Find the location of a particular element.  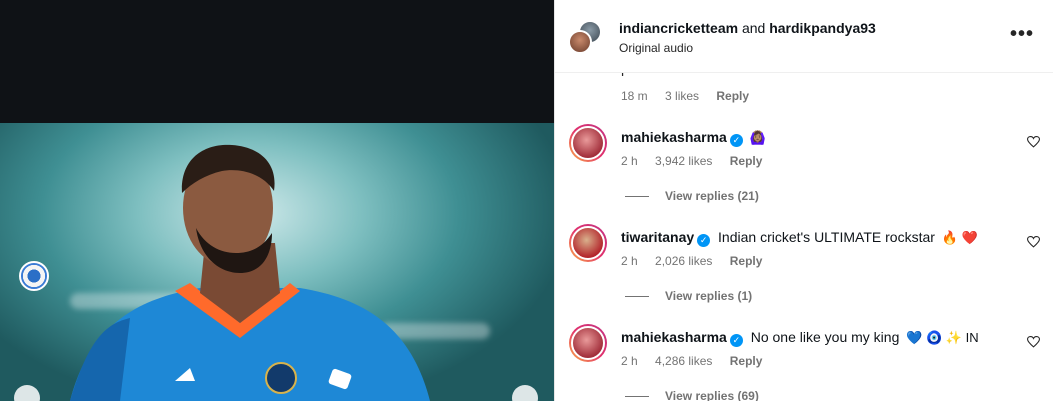

comment-username: tiwaritanay is located at coordinates (657, 237).